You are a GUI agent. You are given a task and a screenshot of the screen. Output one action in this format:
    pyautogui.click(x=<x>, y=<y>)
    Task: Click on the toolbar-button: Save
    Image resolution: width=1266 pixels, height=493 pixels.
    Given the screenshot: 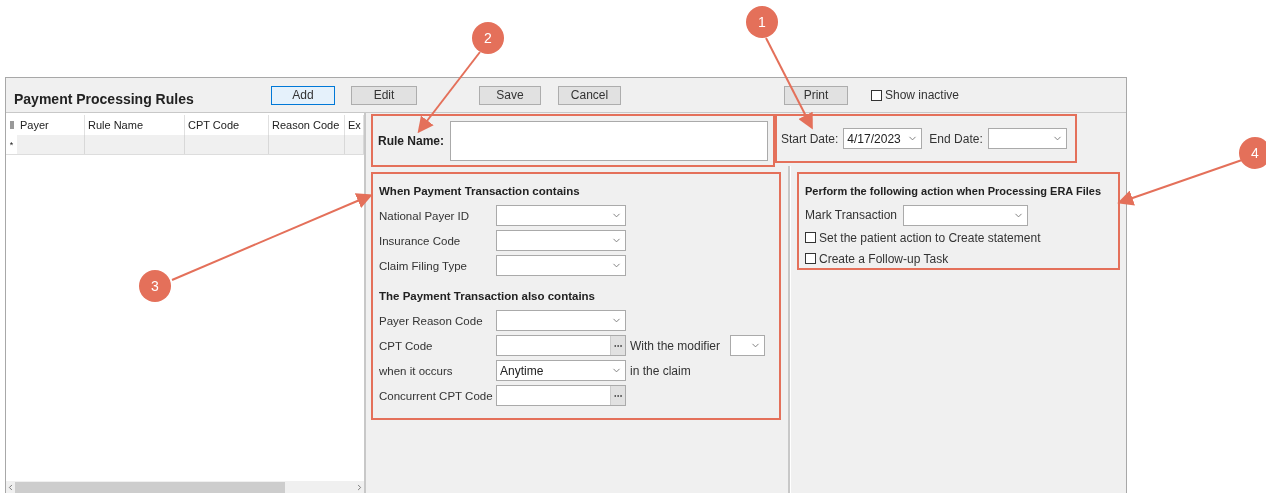 What is the action you would take?
    pyautogui.click(x=510, y=95)
    